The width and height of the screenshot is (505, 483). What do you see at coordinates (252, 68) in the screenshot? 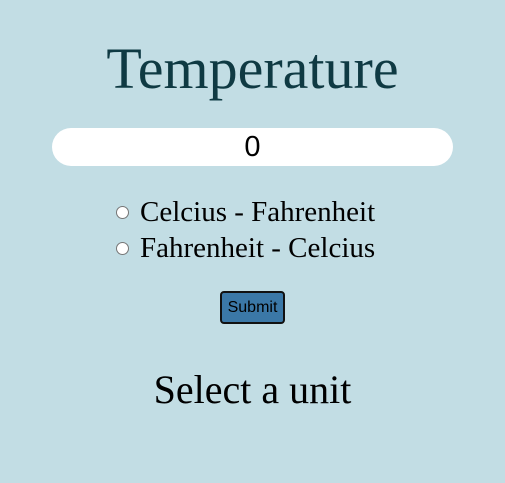
I see `page-title: Temperature` at bounding box center [252, 68].